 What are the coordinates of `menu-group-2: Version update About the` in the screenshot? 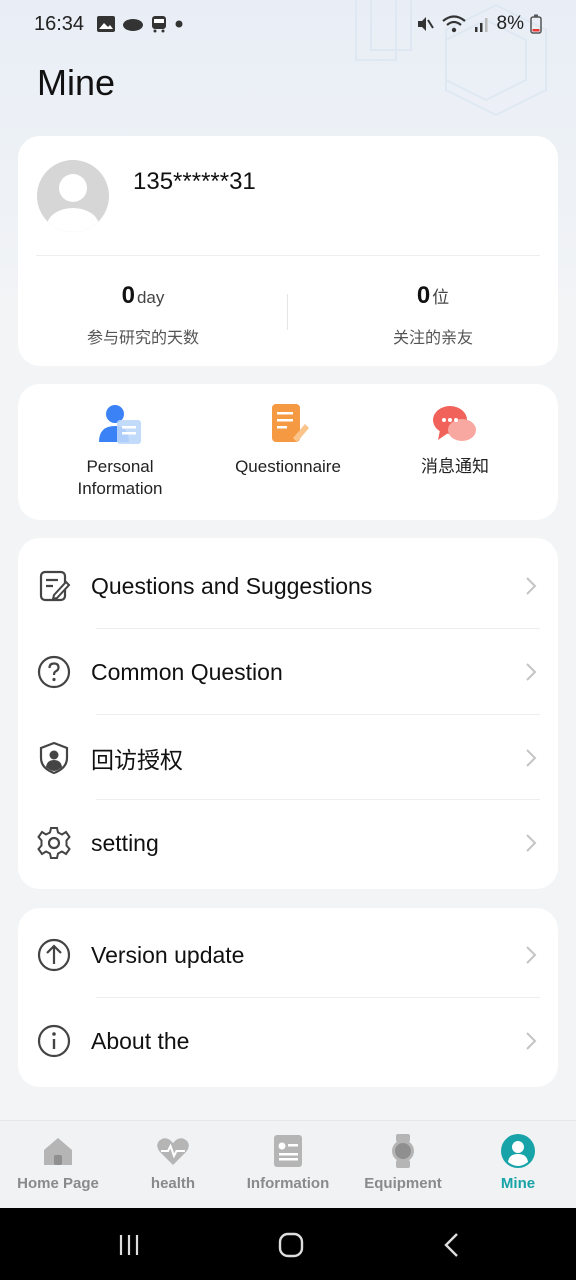 It's located at (288, 997).